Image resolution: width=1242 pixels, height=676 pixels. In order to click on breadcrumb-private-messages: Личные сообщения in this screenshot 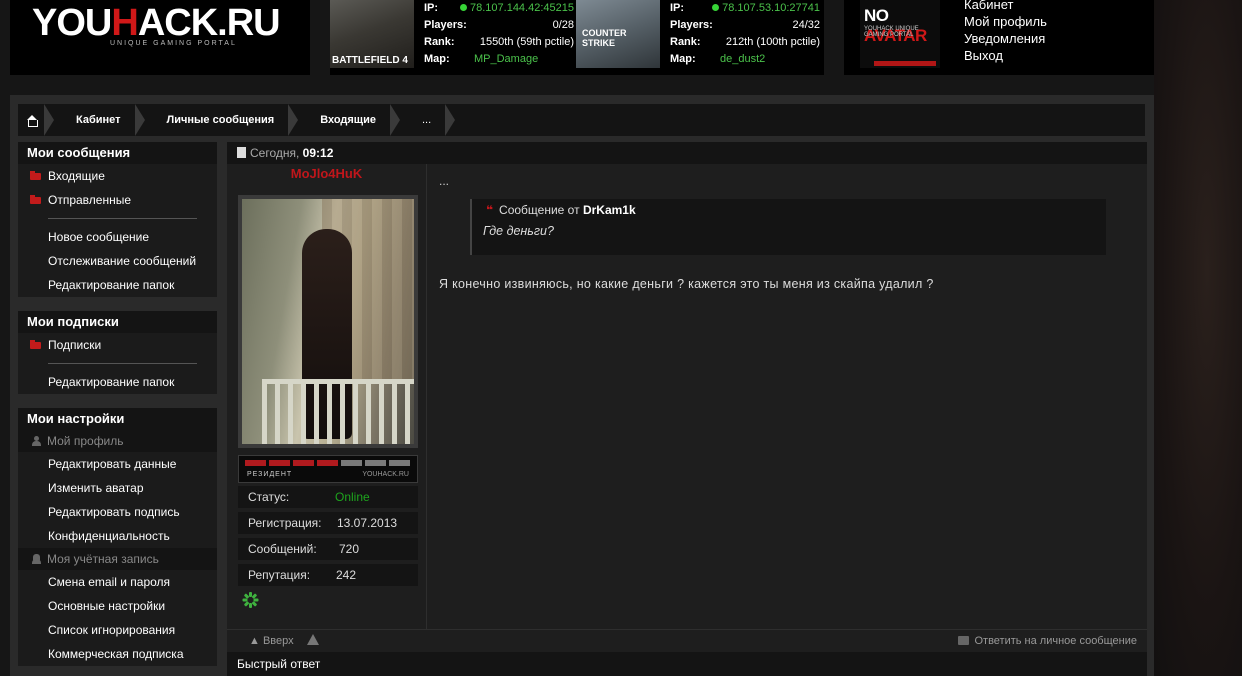, I will do `click(220, 120)`.